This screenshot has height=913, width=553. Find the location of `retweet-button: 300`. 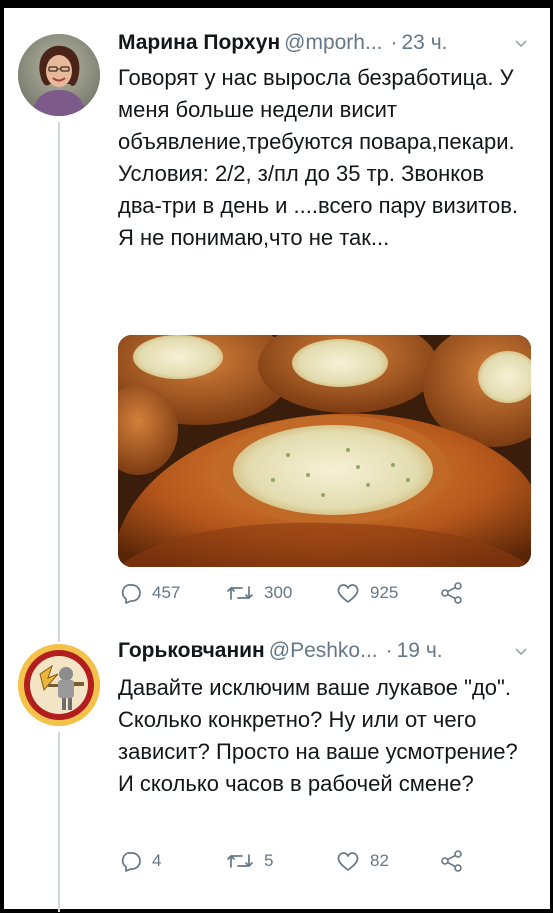

retweet-button: 300 is located at coordinates (259, 593).